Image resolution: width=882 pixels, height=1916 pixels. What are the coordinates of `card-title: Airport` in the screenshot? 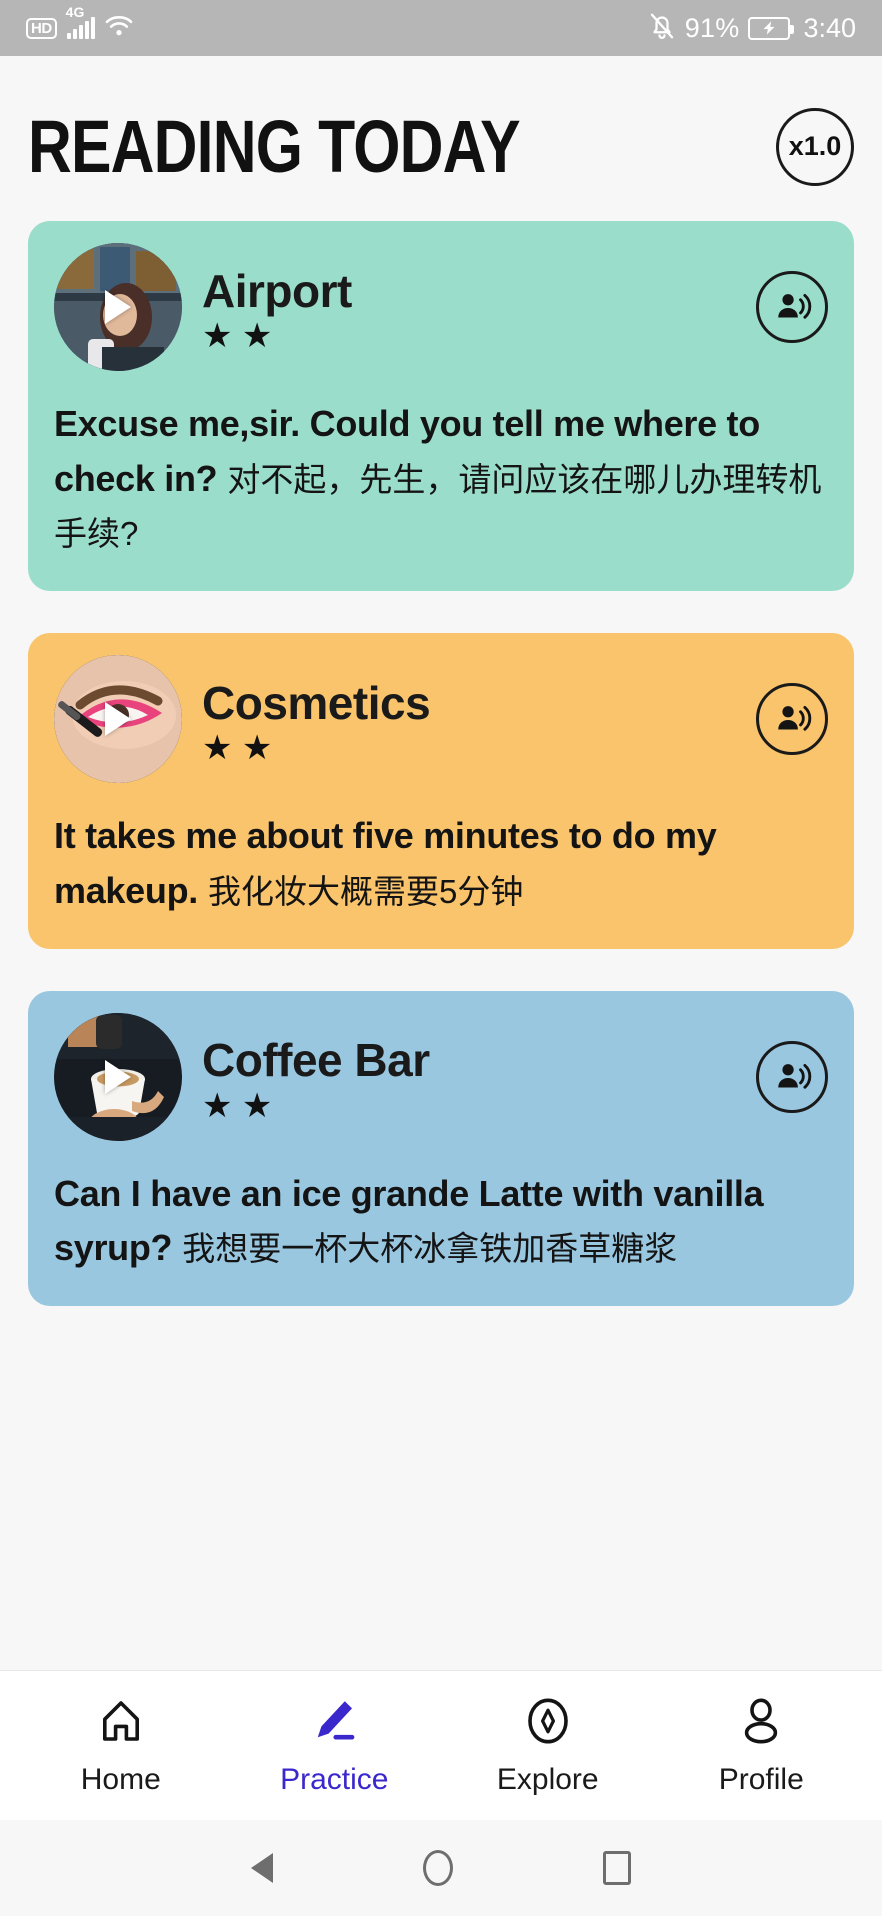 It's located at (277, 290).